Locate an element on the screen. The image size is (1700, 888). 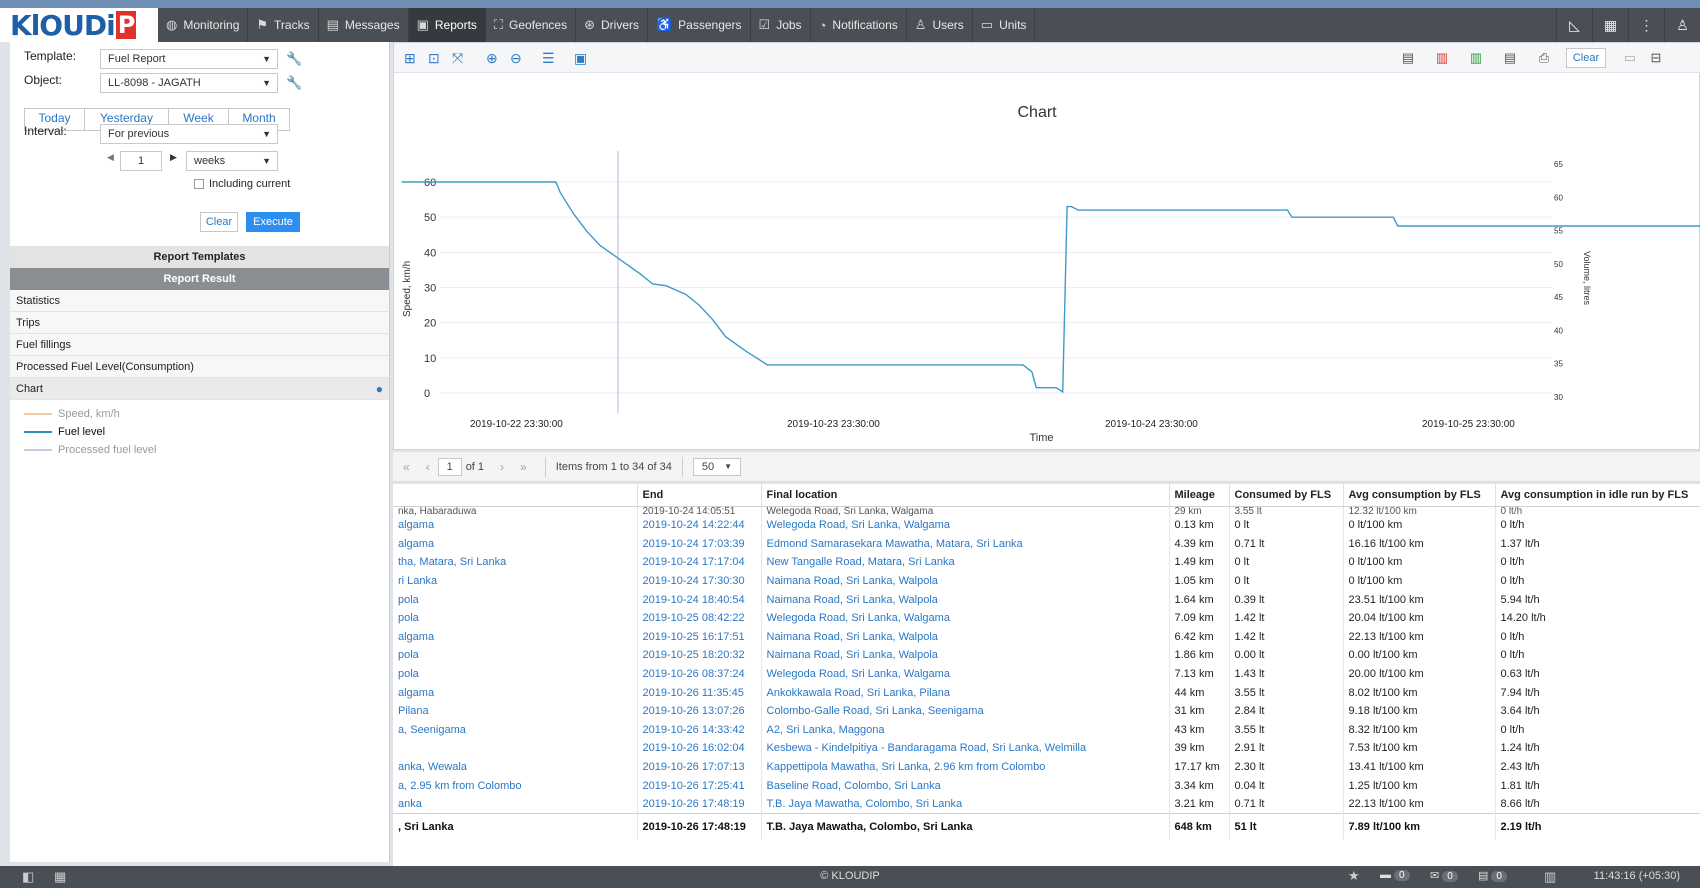
list-icon: ☰ is located at coordinates (548, 58).